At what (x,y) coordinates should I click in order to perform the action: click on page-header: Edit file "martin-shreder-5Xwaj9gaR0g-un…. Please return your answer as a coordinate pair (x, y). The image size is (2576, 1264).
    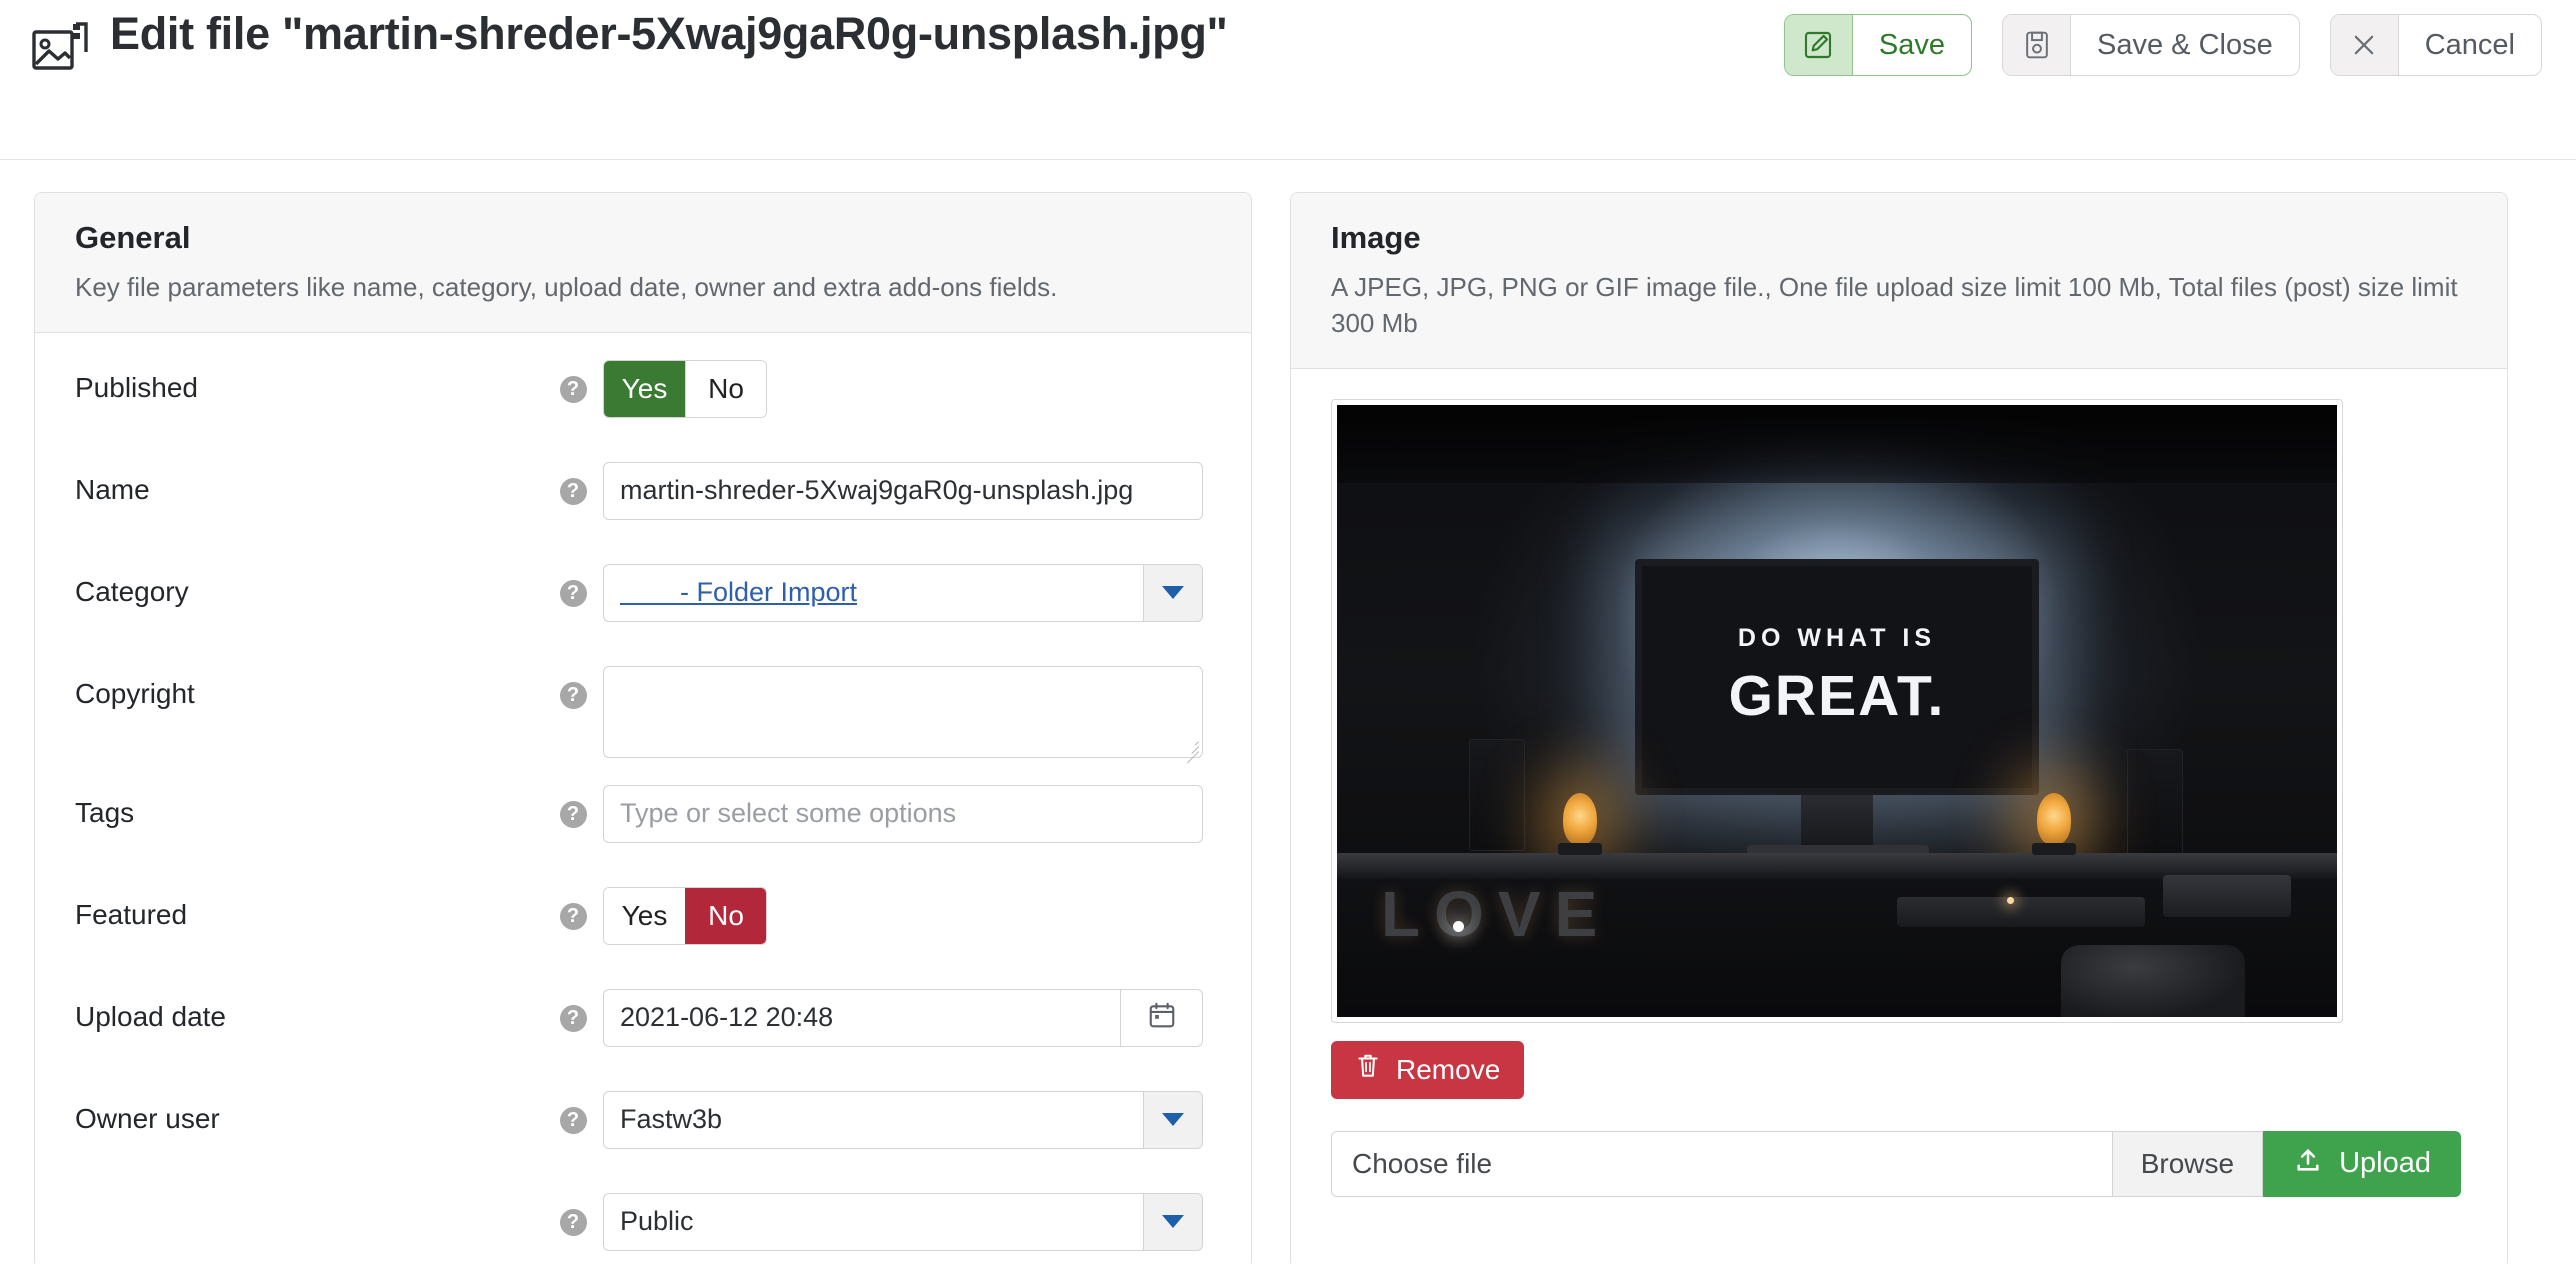
    Looking at the image, I should click on (1288, 80).